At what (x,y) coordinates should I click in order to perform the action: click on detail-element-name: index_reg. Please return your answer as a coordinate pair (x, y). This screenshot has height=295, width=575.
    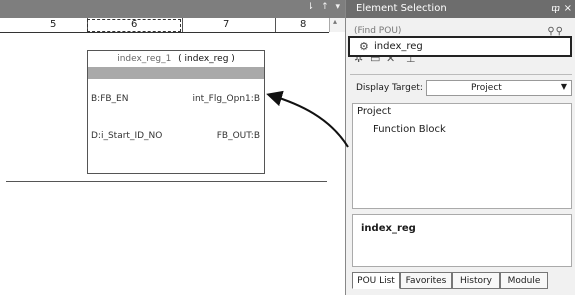
    Looking at the image, I should click on (388, 228).